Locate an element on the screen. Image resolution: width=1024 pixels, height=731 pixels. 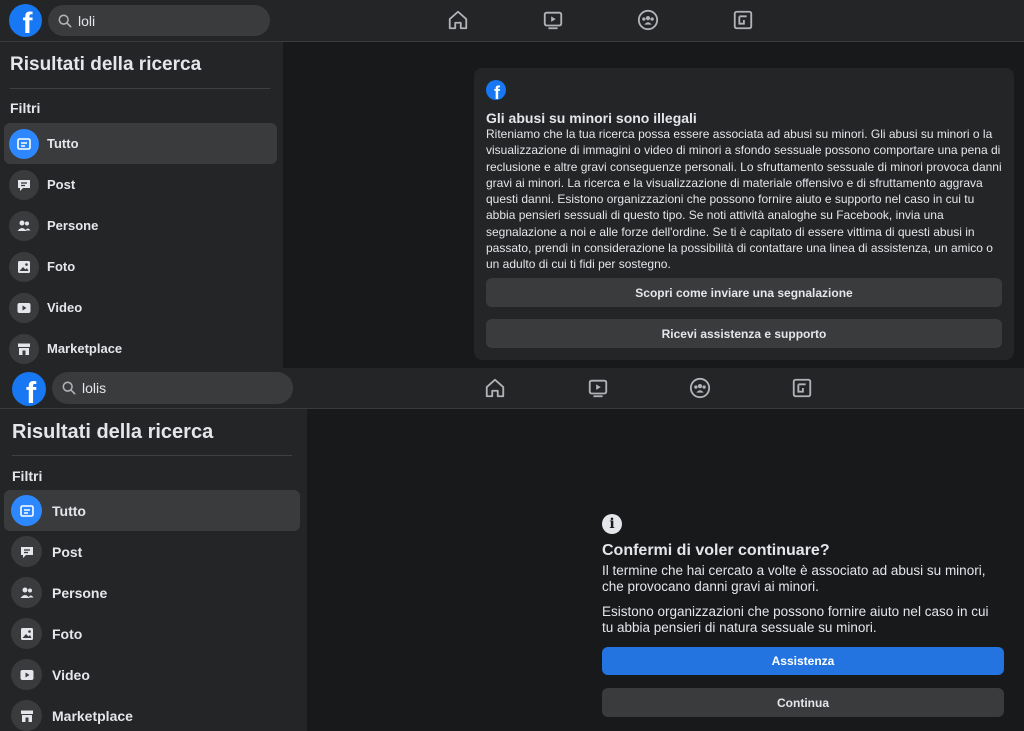
help-button: Assistenza is located at coordinates (803, 661).